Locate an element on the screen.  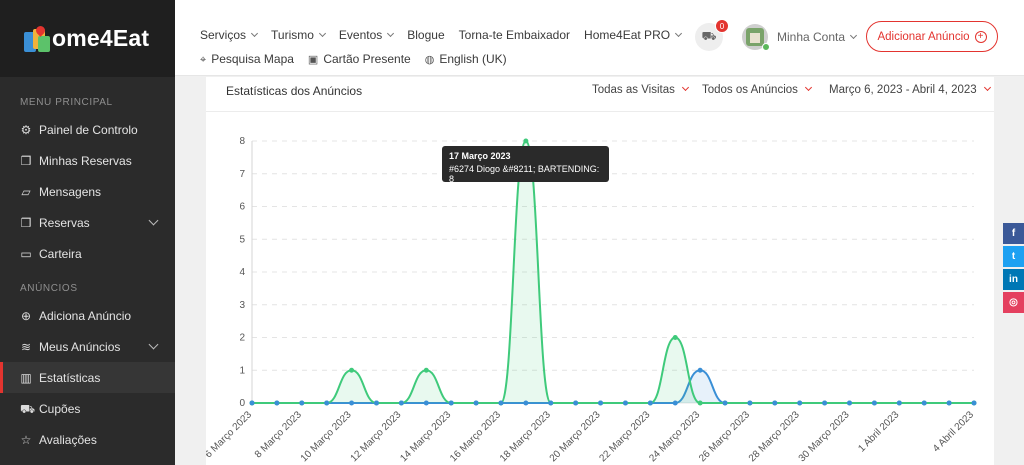
sidebar-item-bookings: ❒ Reservas is located at coordinates (87, 222).